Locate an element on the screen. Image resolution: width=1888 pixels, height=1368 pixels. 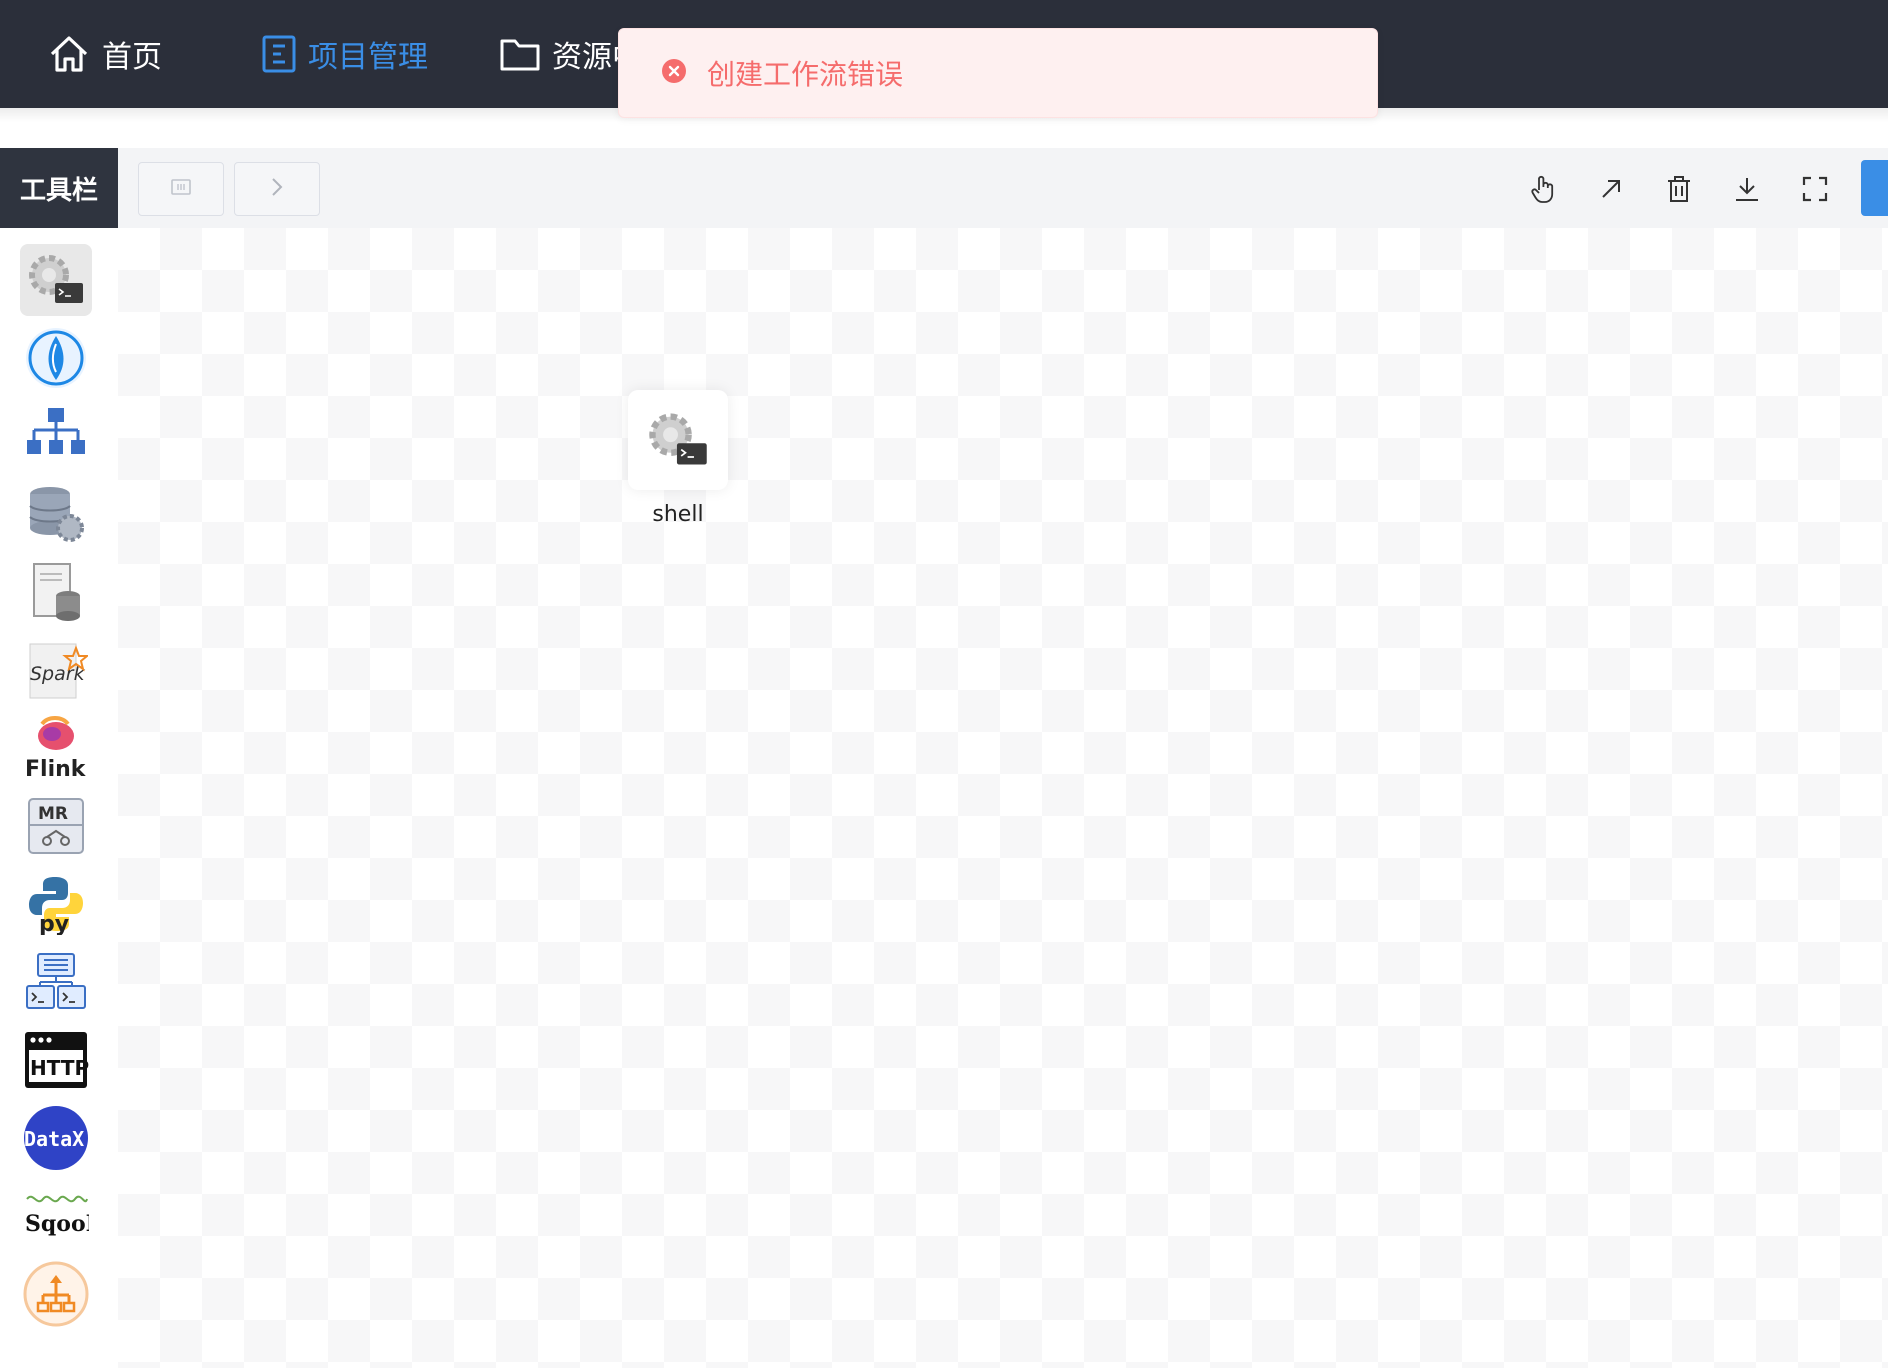
delete-icon is located at coordinates (1679, 189).